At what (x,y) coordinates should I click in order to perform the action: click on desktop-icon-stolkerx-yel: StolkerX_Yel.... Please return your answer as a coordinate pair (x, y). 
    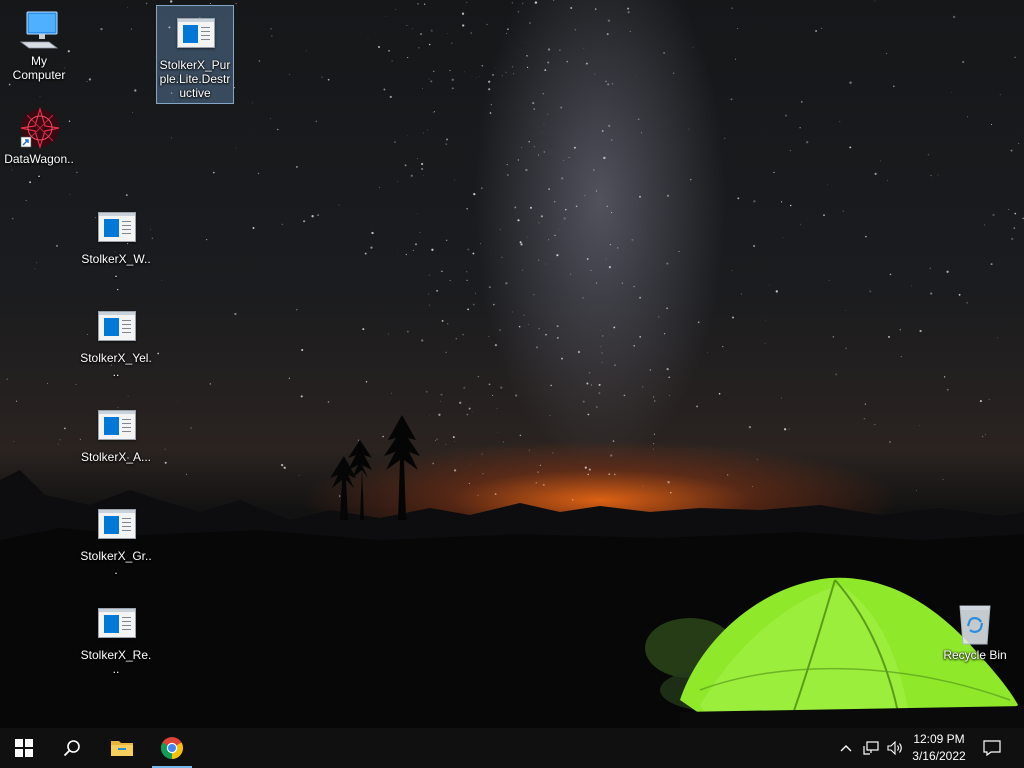
    Looking at the image, I should click on (116, 342).